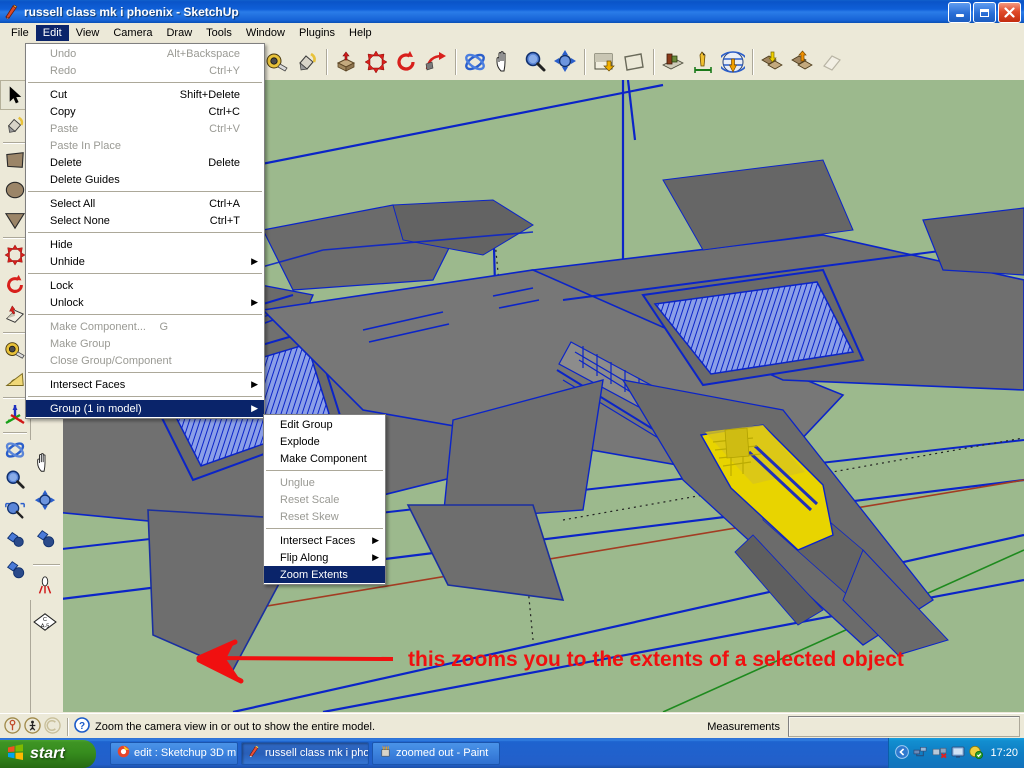 The width and height of the screenshot is (1024, 768). Describe the element at coordinates (634, 62) in the screenshot. I see `section-display-icon` at that location.